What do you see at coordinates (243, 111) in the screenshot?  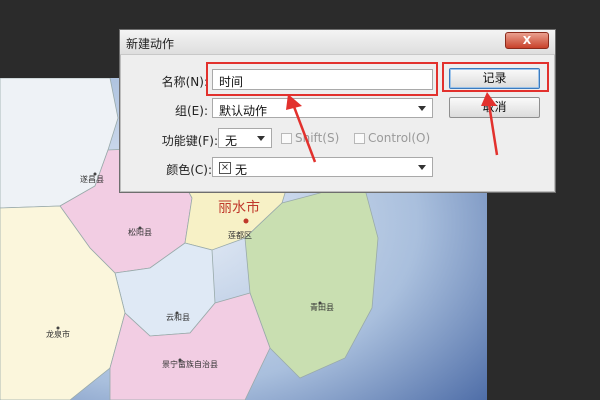 I see `set-dropdown-value: 默认动作` at bounding box center [243, 111].